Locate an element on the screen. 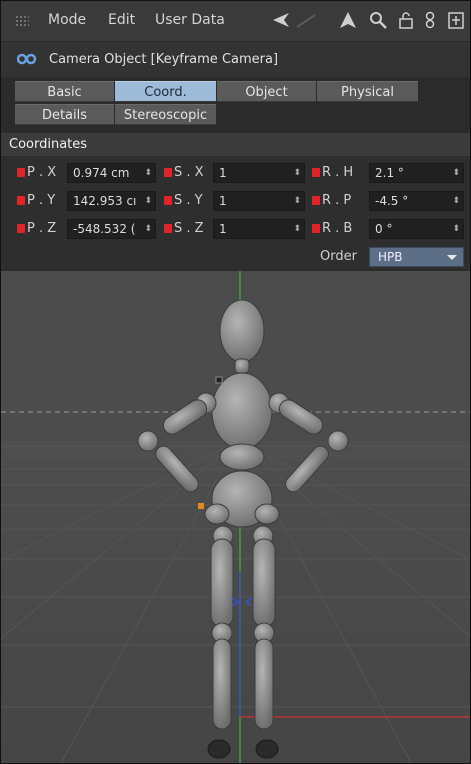 This screenshot has width=471, height=764. selected-handle is located at coordinates (201, 506).